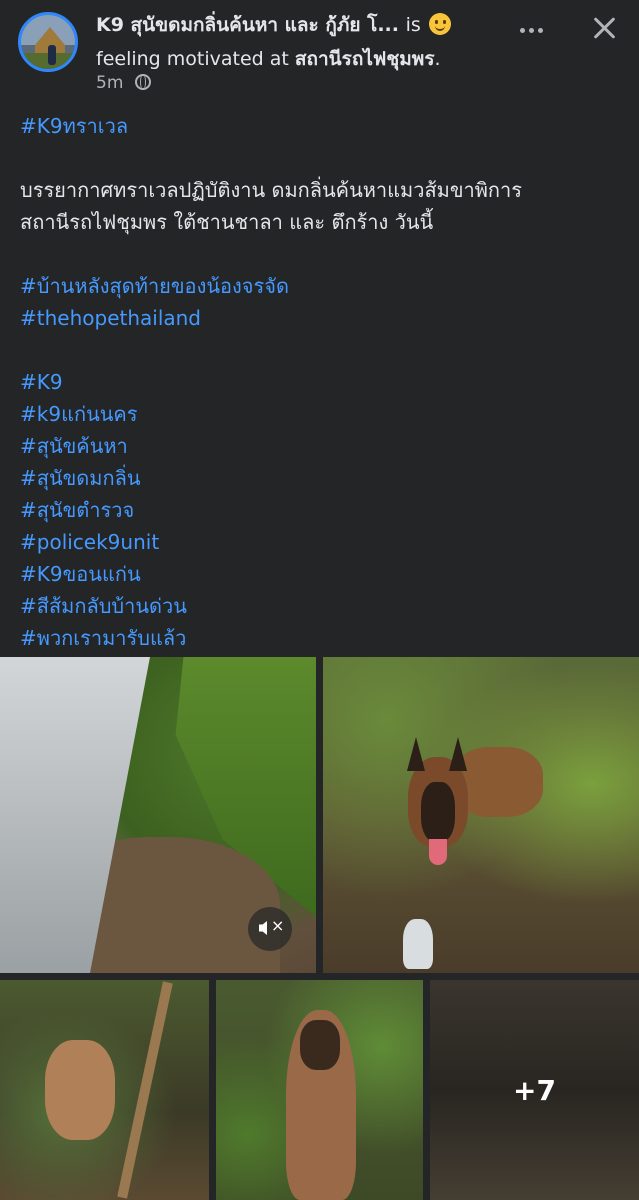 The height and width of the screenshot is (1200, 639). I want to click on feeling-text: feeling motivated at, so click(192, 59).